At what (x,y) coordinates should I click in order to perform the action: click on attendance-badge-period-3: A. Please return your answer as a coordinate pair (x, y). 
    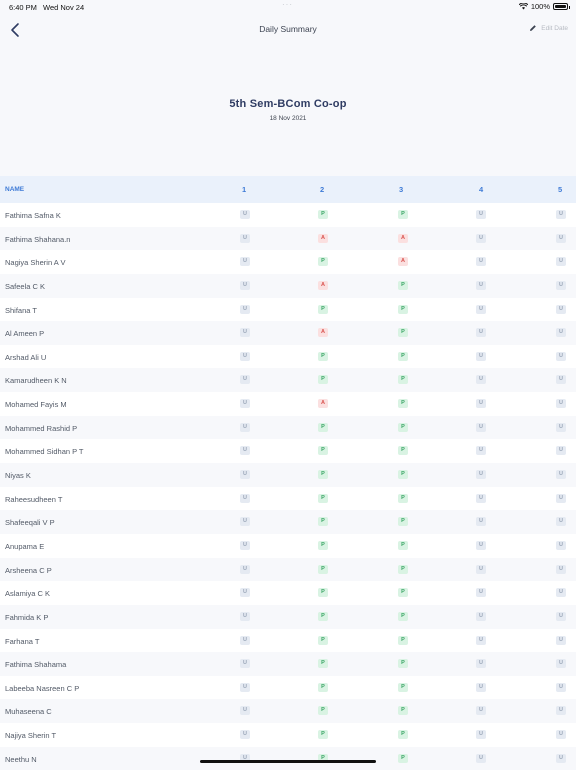
    Looking at the image, I should click on (403, 238).